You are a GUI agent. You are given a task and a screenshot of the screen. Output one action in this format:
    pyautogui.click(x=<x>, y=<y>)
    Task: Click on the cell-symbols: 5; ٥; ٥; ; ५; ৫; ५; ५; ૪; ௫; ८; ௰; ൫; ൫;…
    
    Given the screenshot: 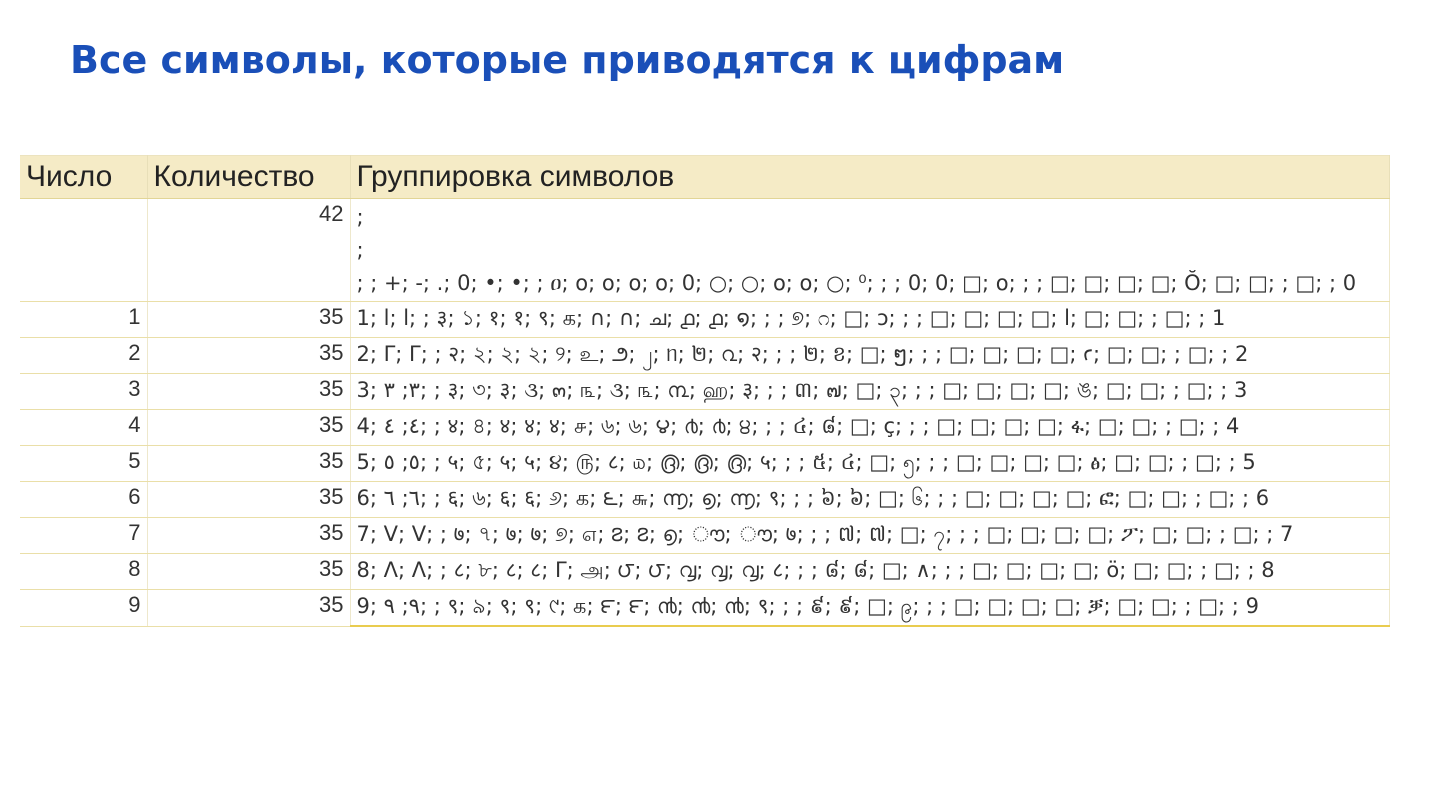 What is the action you would take?
    pyautogui.click(x=870, y=463)
    